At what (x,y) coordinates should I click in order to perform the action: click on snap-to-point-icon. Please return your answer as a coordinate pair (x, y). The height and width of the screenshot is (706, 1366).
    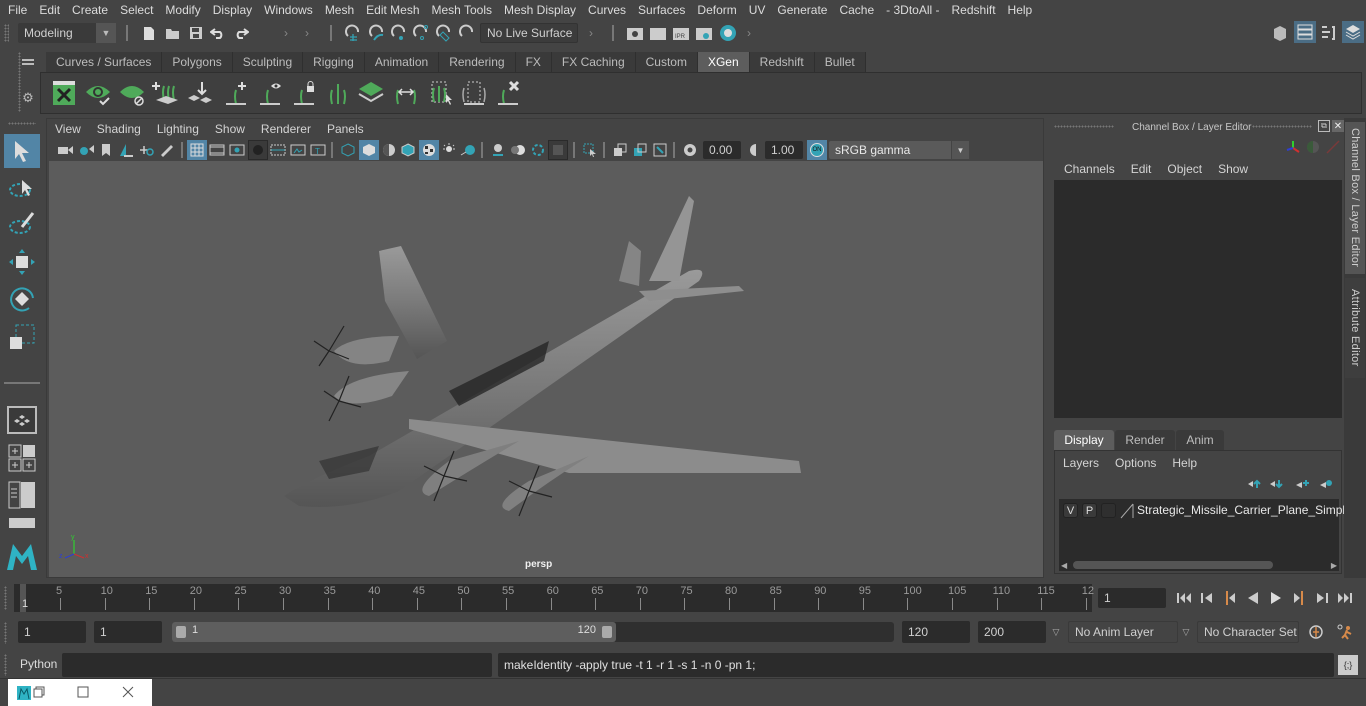
    Looking at the image, I should click on (399, 33).